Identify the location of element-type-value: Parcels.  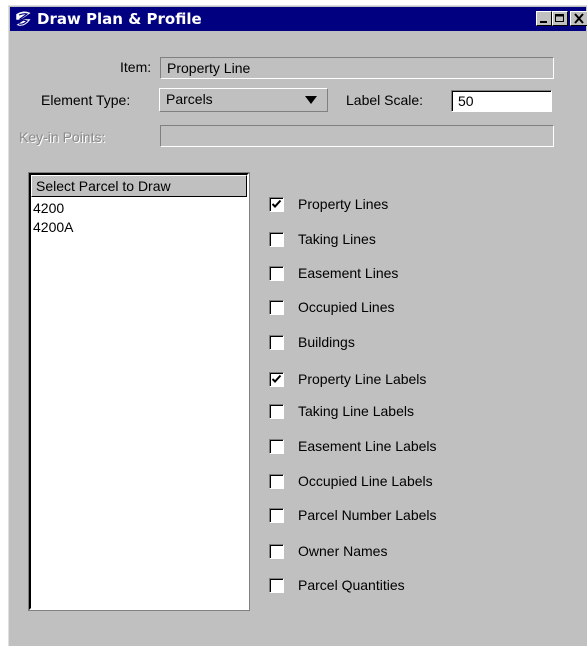
(189, 99).